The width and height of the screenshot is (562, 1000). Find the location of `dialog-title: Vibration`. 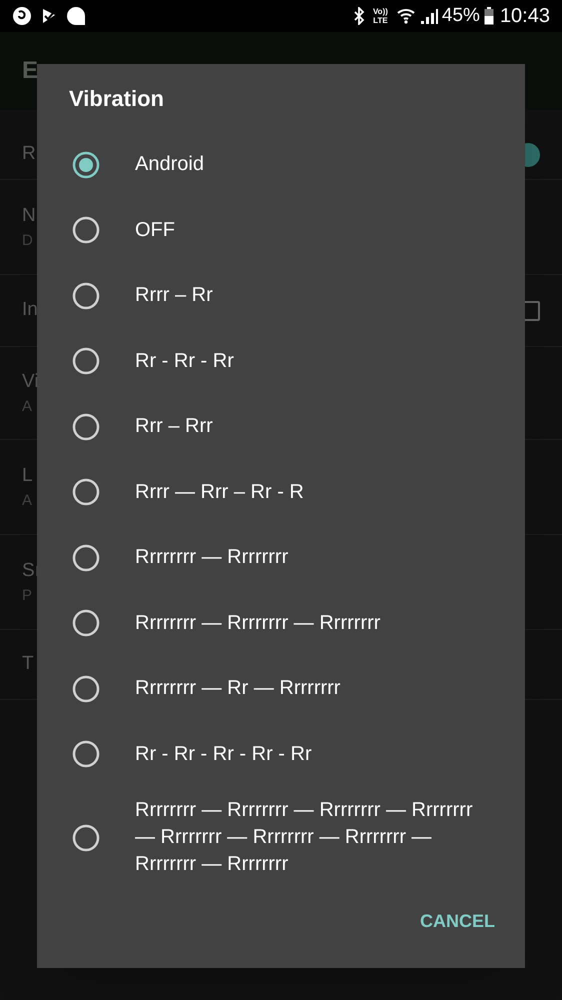

dialog-title: Vibration is located at coordinates (116, 98).